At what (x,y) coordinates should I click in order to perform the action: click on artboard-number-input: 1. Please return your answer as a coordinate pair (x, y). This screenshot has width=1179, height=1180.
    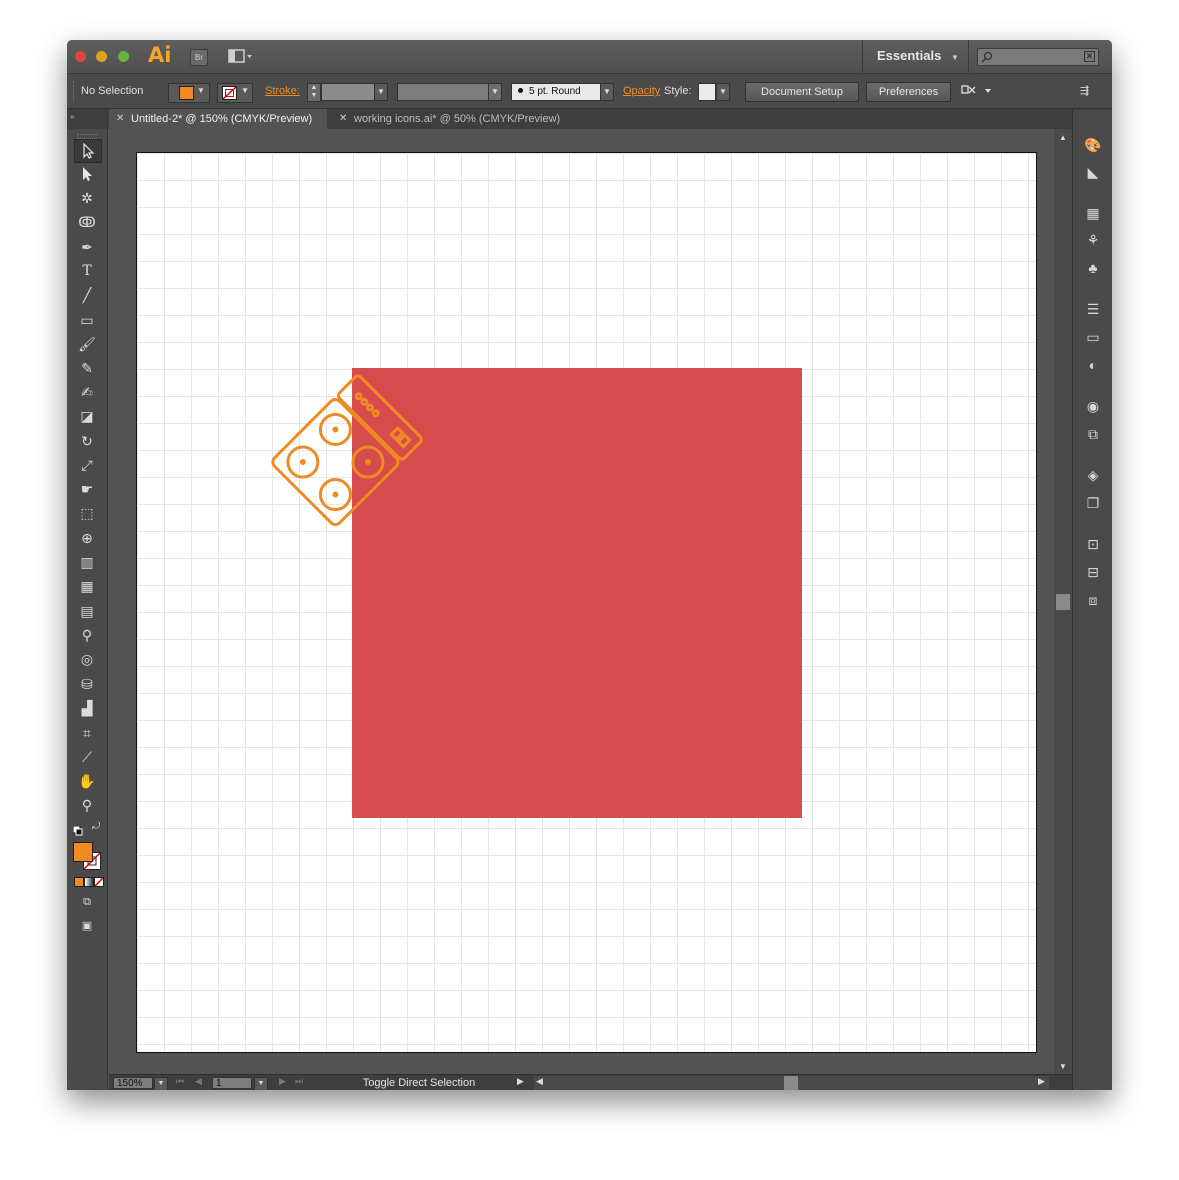
    Looking at the image, I should click on (232, 1083).